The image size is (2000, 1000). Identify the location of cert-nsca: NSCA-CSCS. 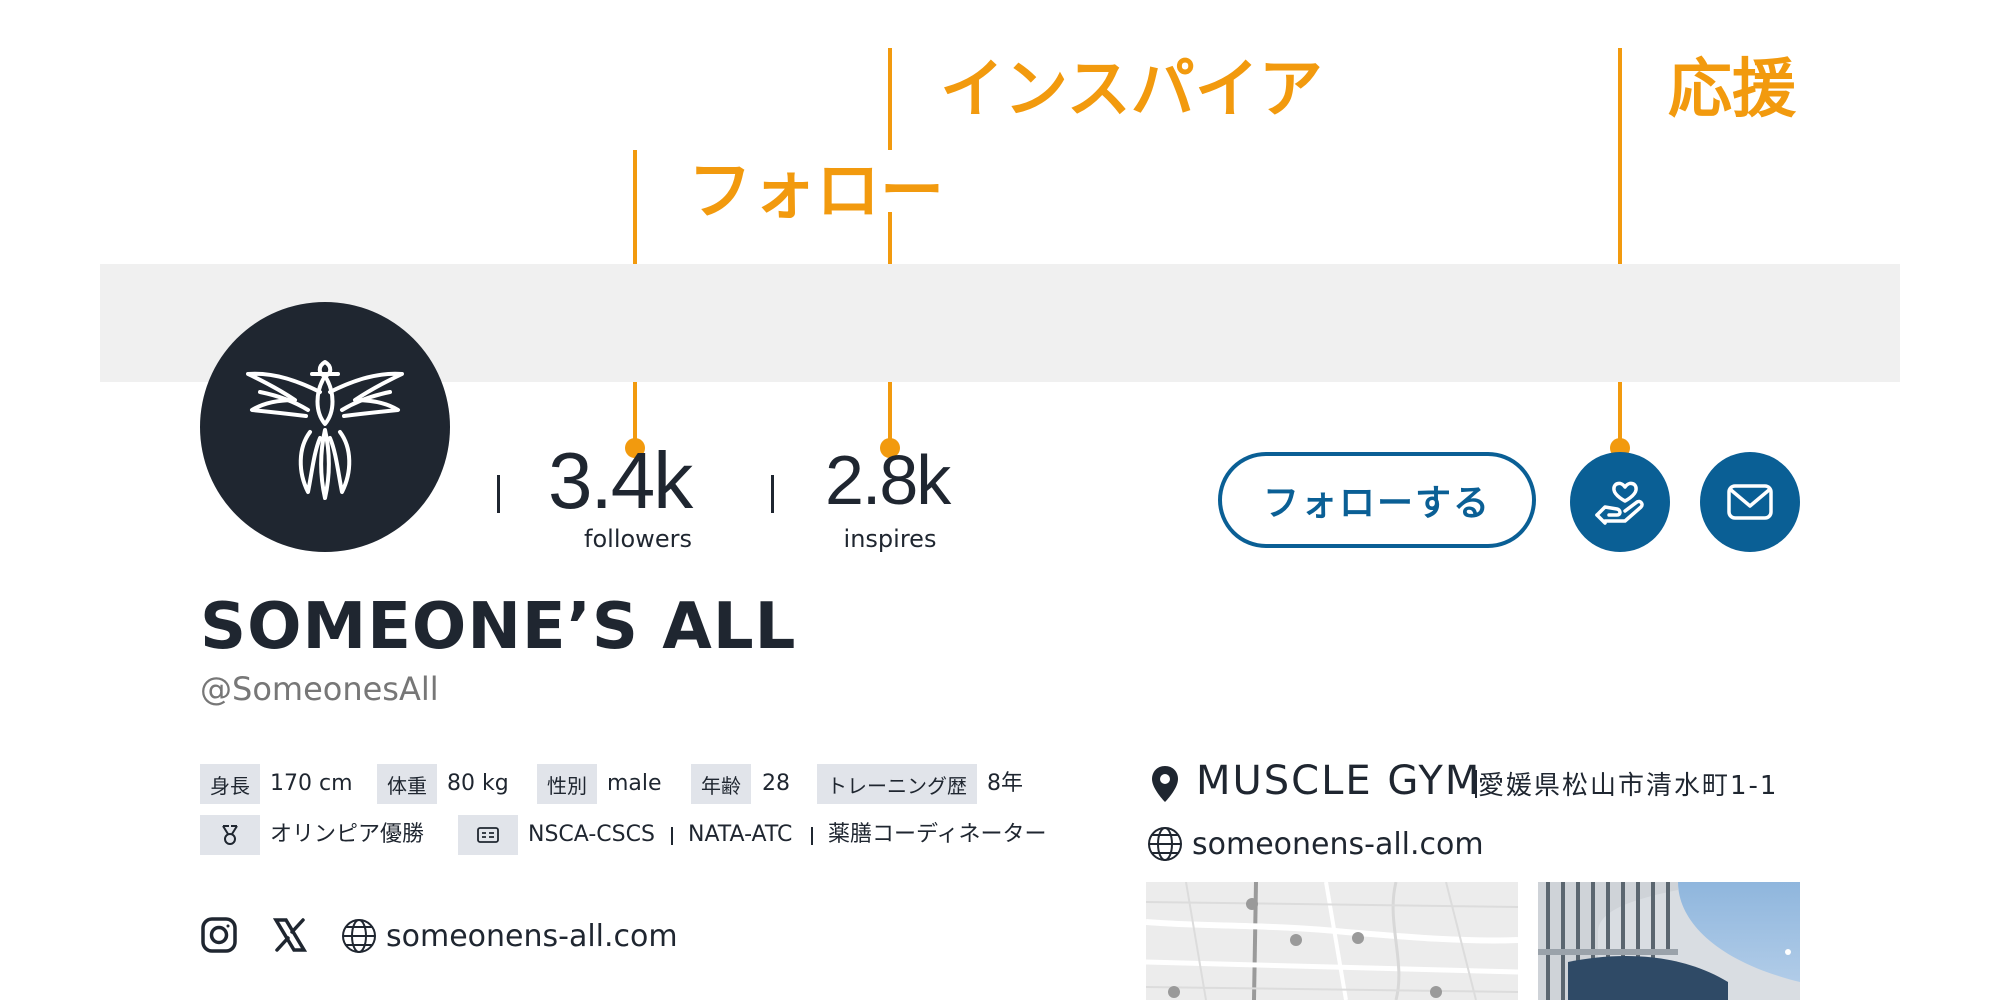
(591, 834).